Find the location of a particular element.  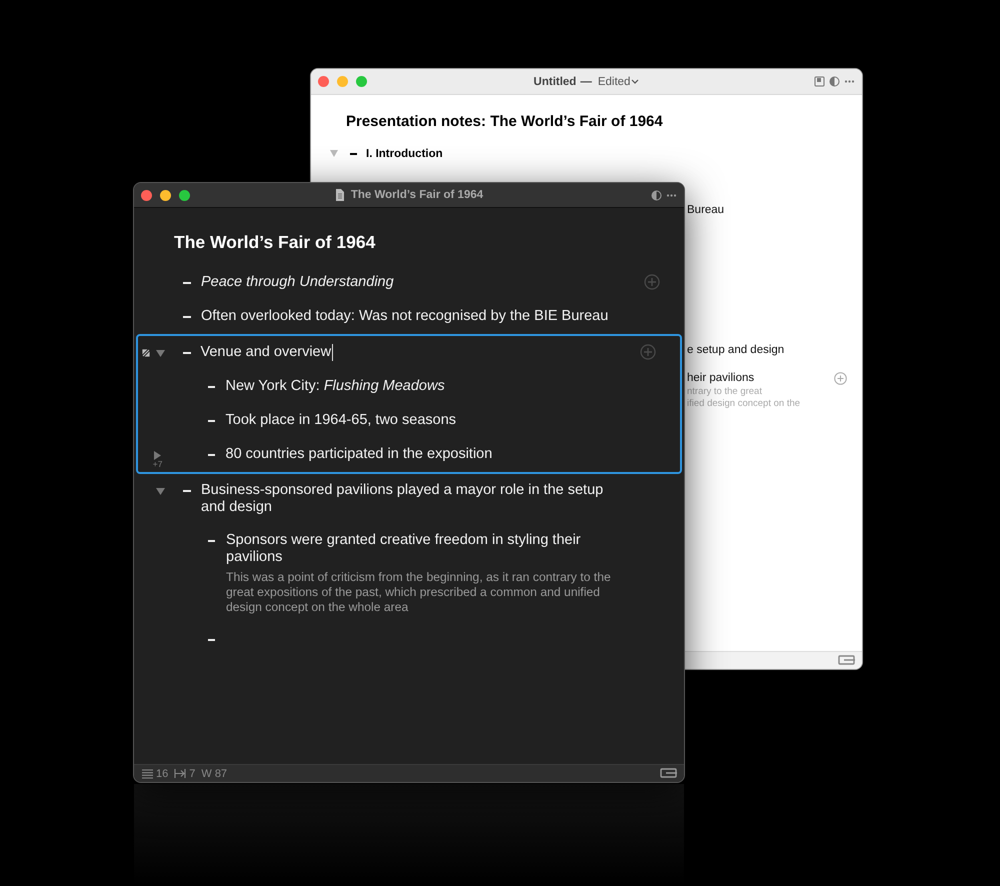

item-note: This was a point of criticism from the beginning, as it ran contrary to the great expositions of the past, which prescribed a common and unified design concept on the whole area is located at coordinates (419, 592).